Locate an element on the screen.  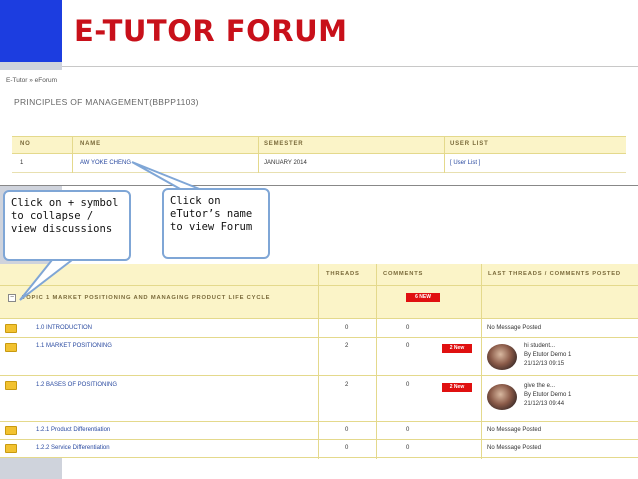
left-callout-pointer is located at coordinates (47, 280).